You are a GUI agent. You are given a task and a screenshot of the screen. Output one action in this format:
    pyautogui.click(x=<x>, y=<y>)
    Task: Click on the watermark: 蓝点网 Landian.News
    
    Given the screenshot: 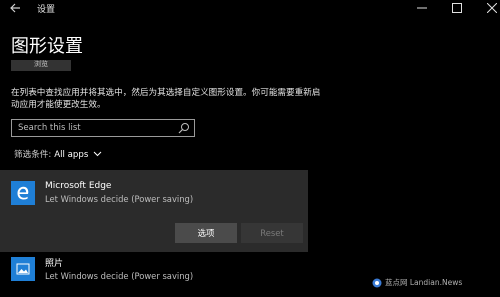 What is the action you would take?
    pyautogui.click(x=417, y=283)
    